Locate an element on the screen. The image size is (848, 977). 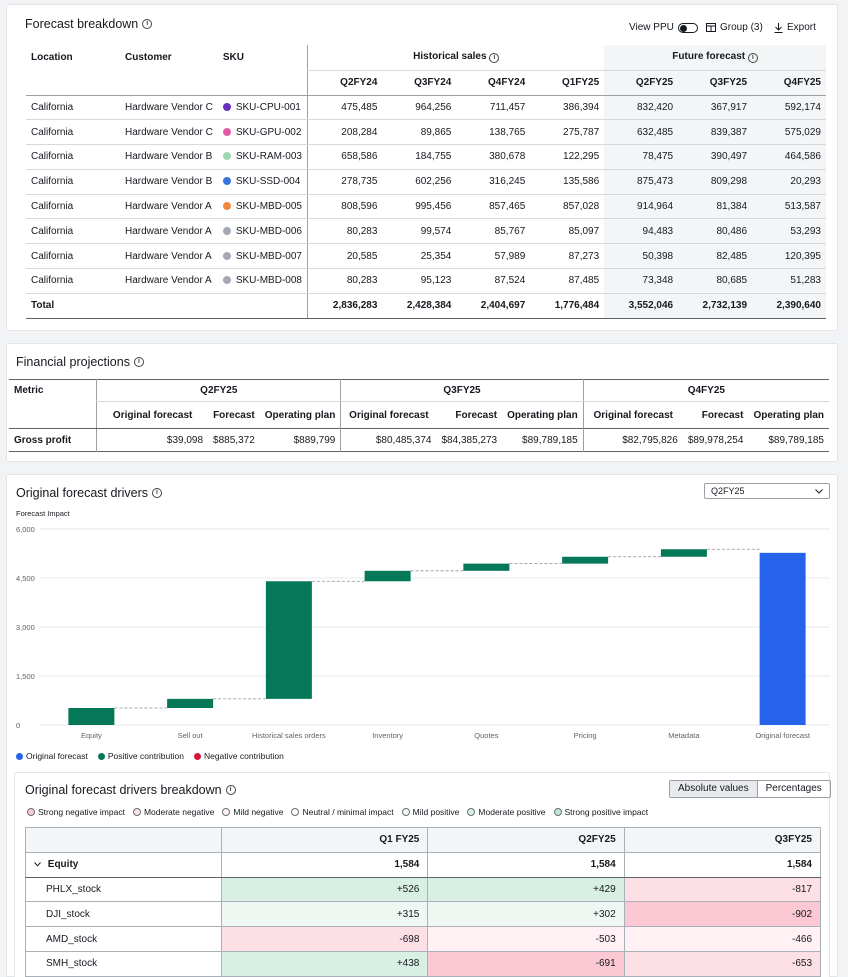
toggle-switch-icon is located at coordinates (687, 27).